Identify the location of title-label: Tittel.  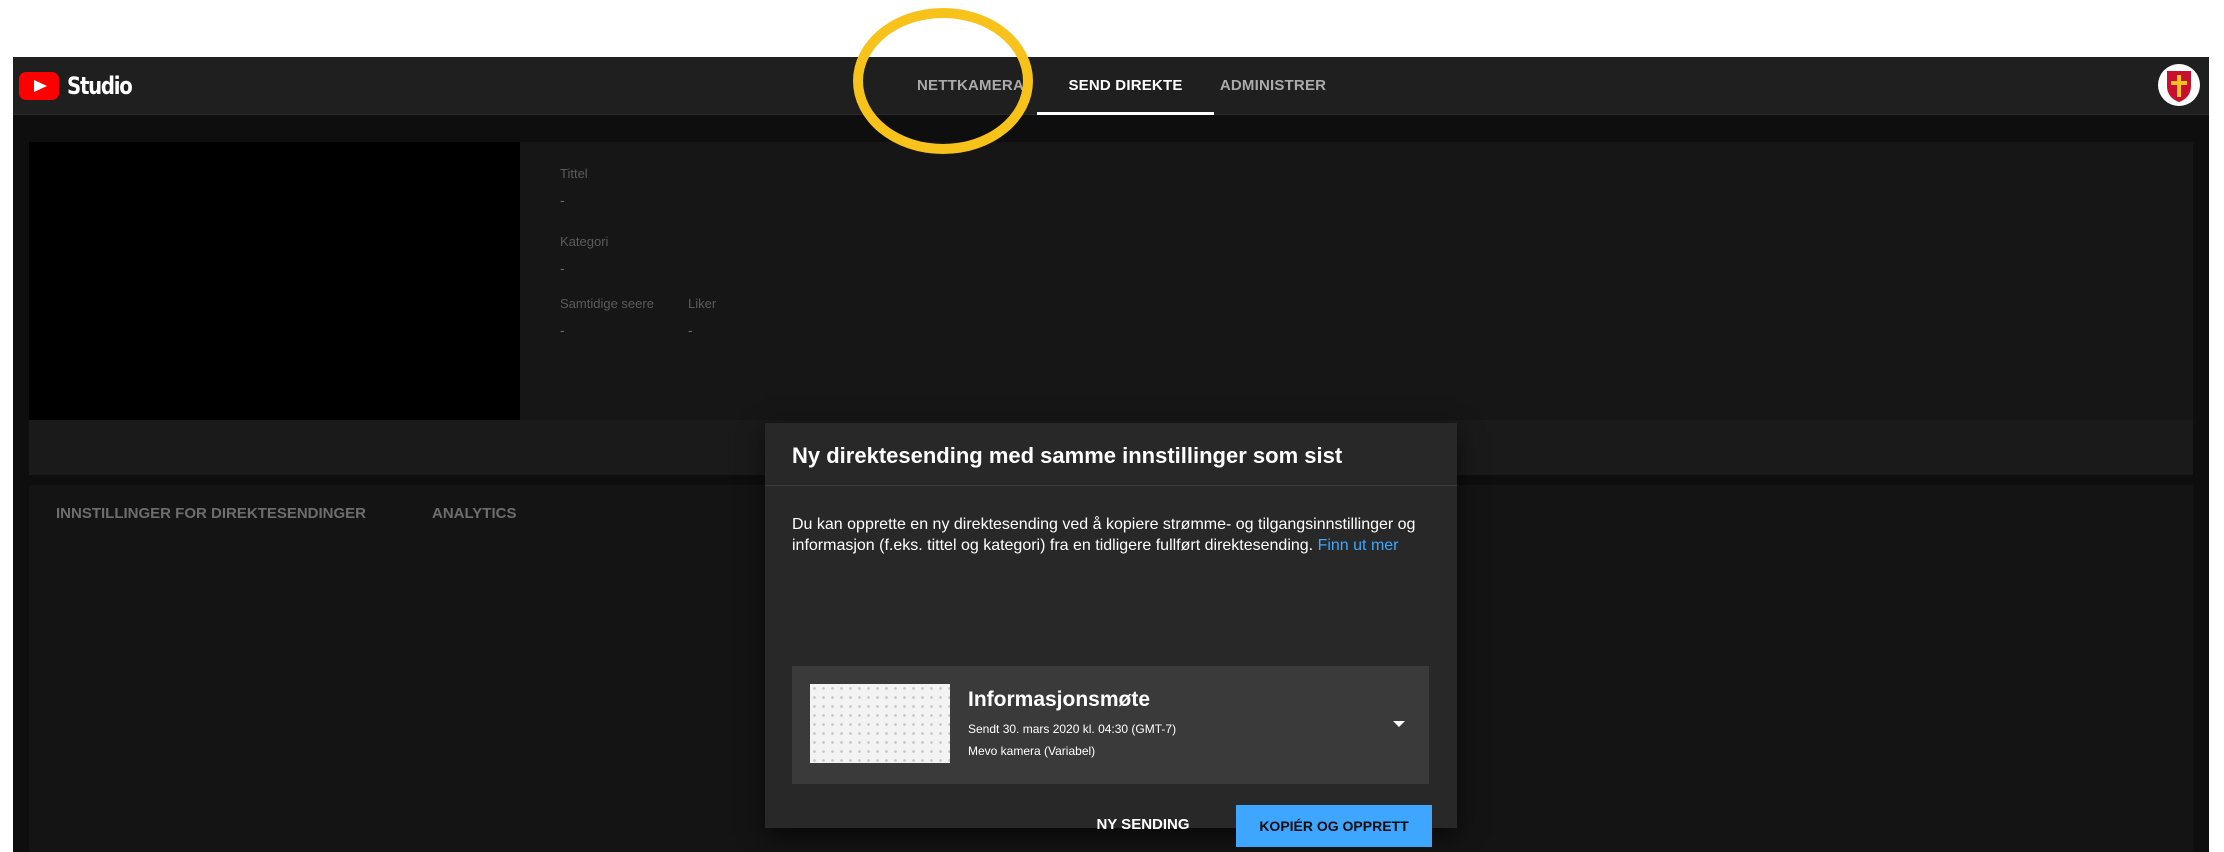
(574, 173).